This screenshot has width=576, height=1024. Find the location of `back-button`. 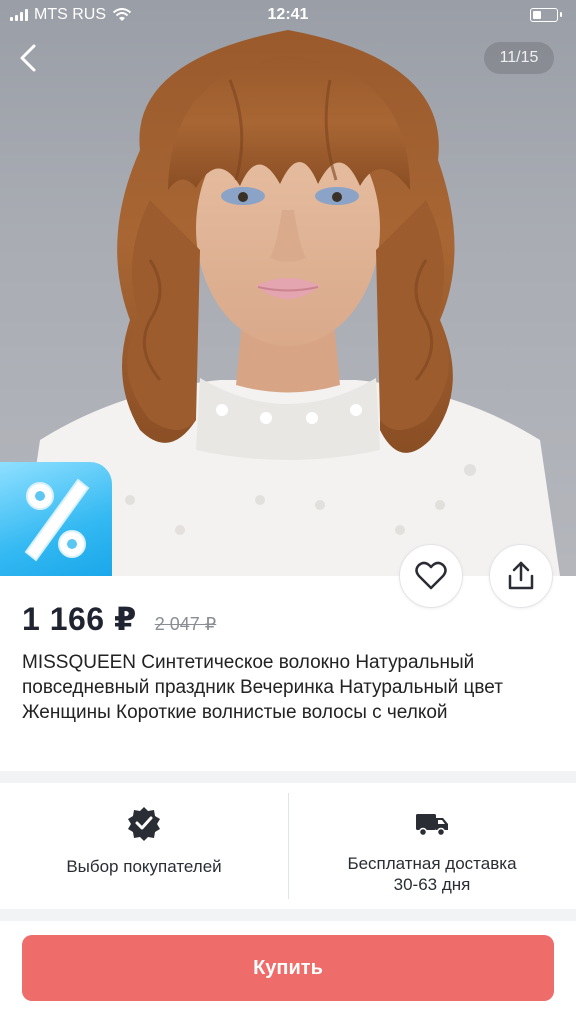

back-button is located at coordinates (28, 58).